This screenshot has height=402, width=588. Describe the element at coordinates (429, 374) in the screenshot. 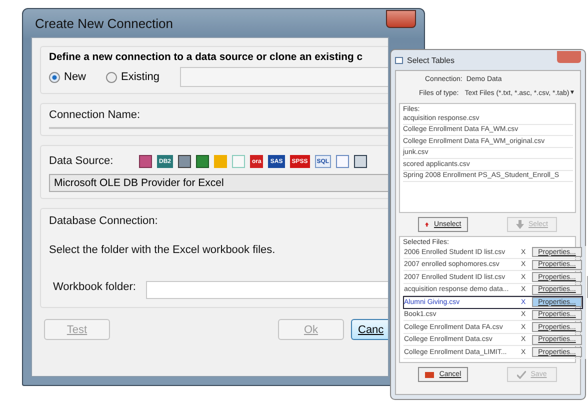

I see `cancel-icon` at that location.